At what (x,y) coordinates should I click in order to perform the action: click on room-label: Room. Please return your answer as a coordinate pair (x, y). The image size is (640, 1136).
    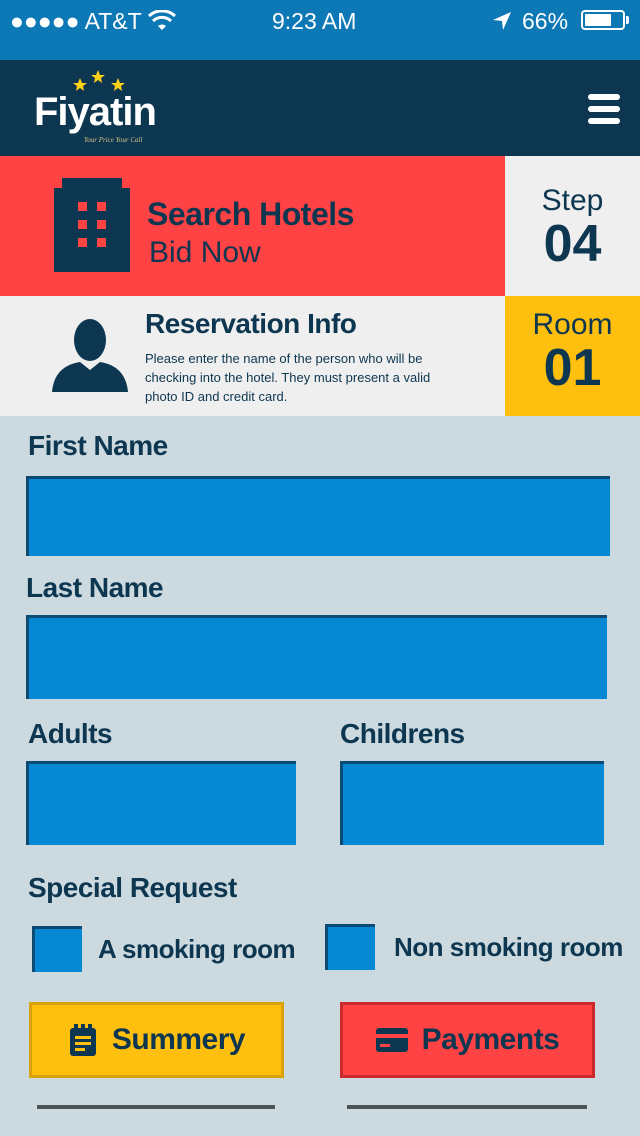
    Looking at the image, I should click on (572, 324).